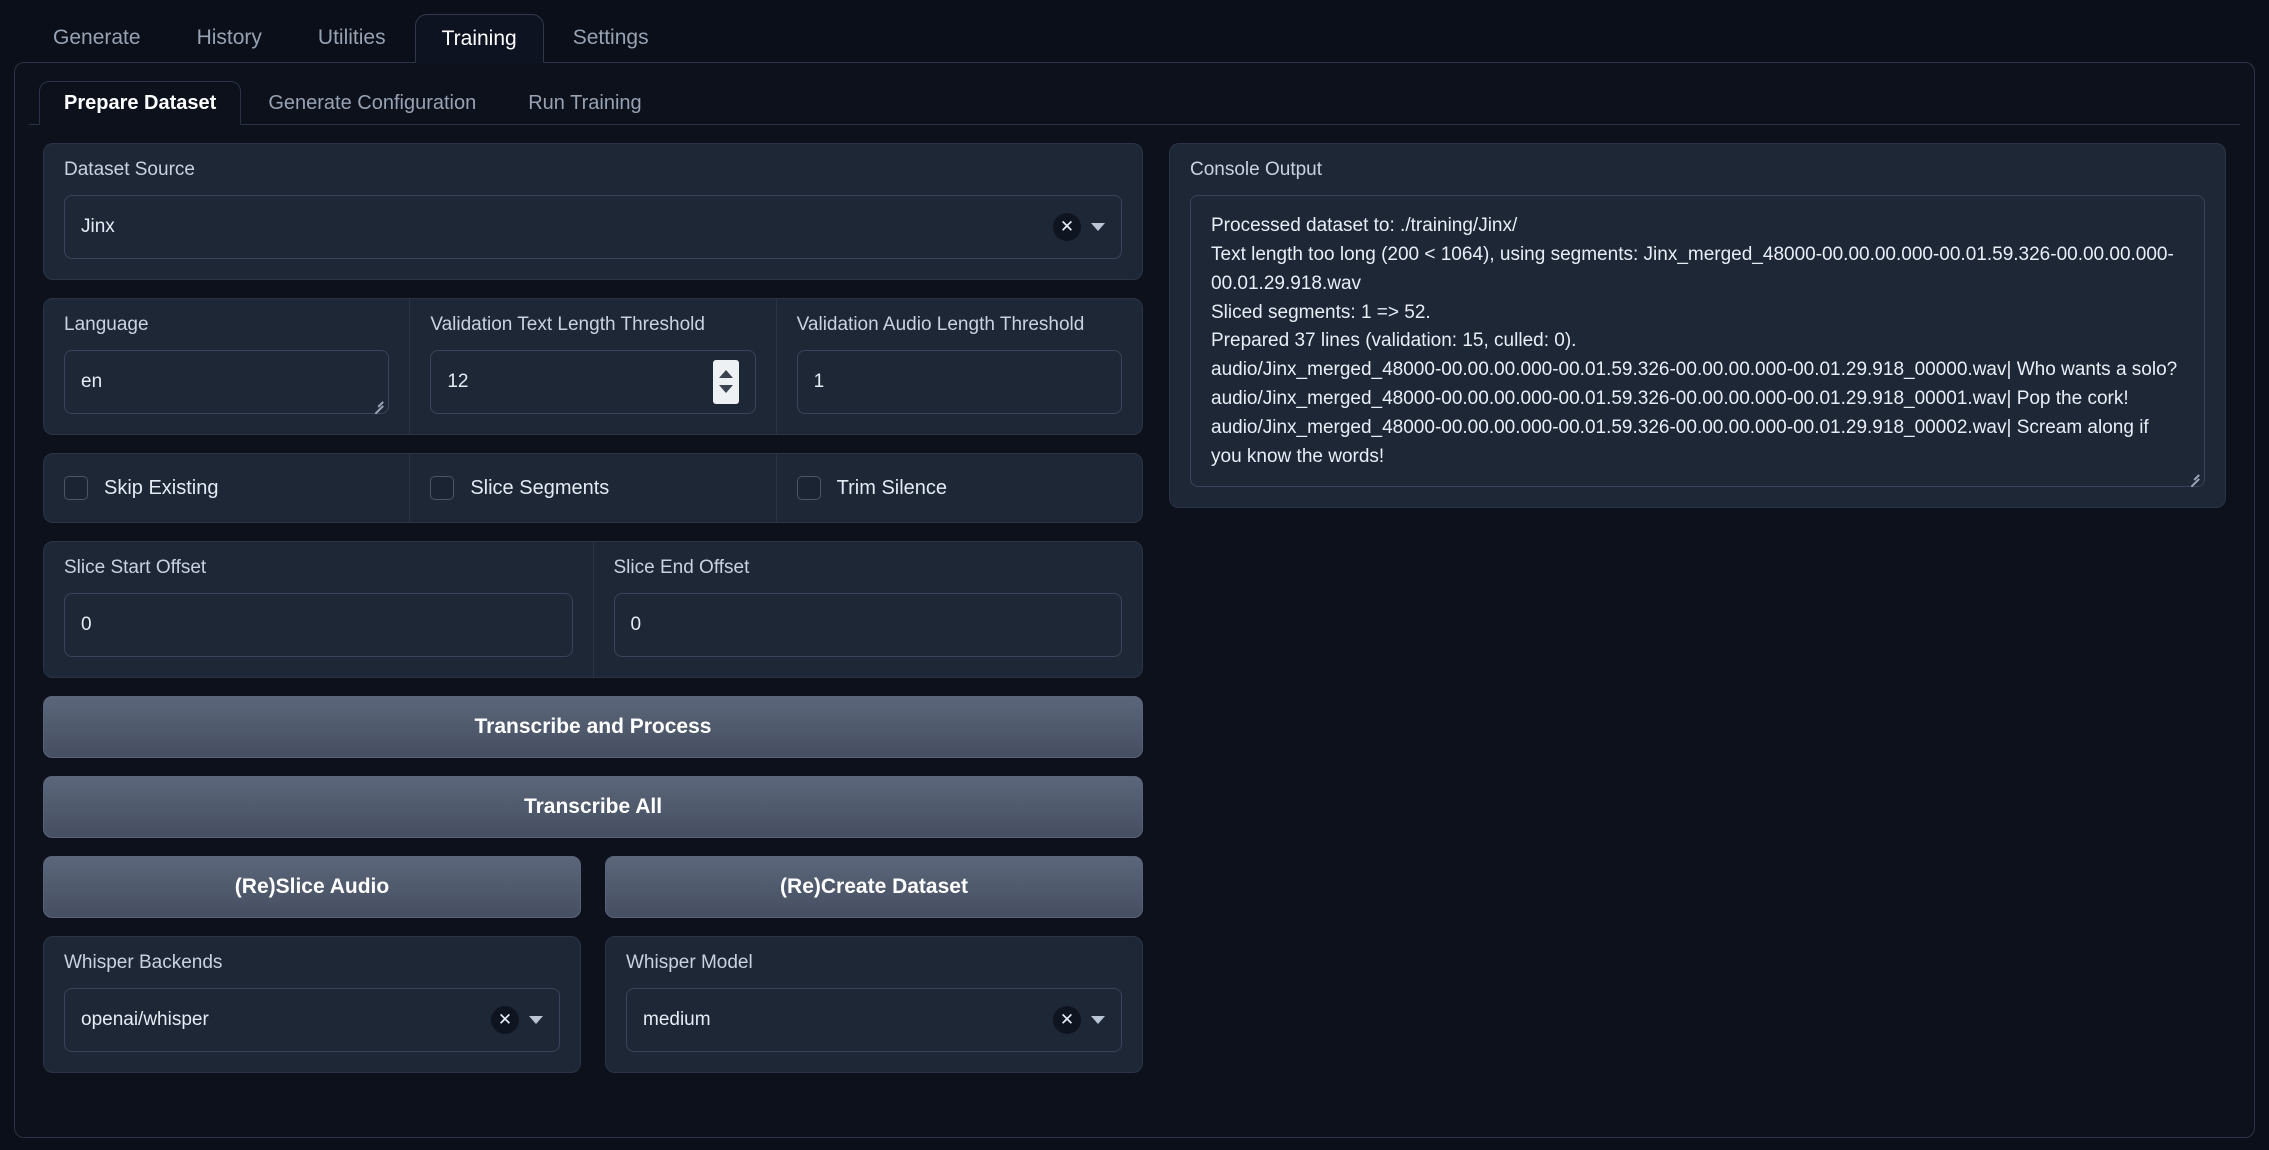  I want to click on validation-audio-length-value: 1, so click(819, 381).